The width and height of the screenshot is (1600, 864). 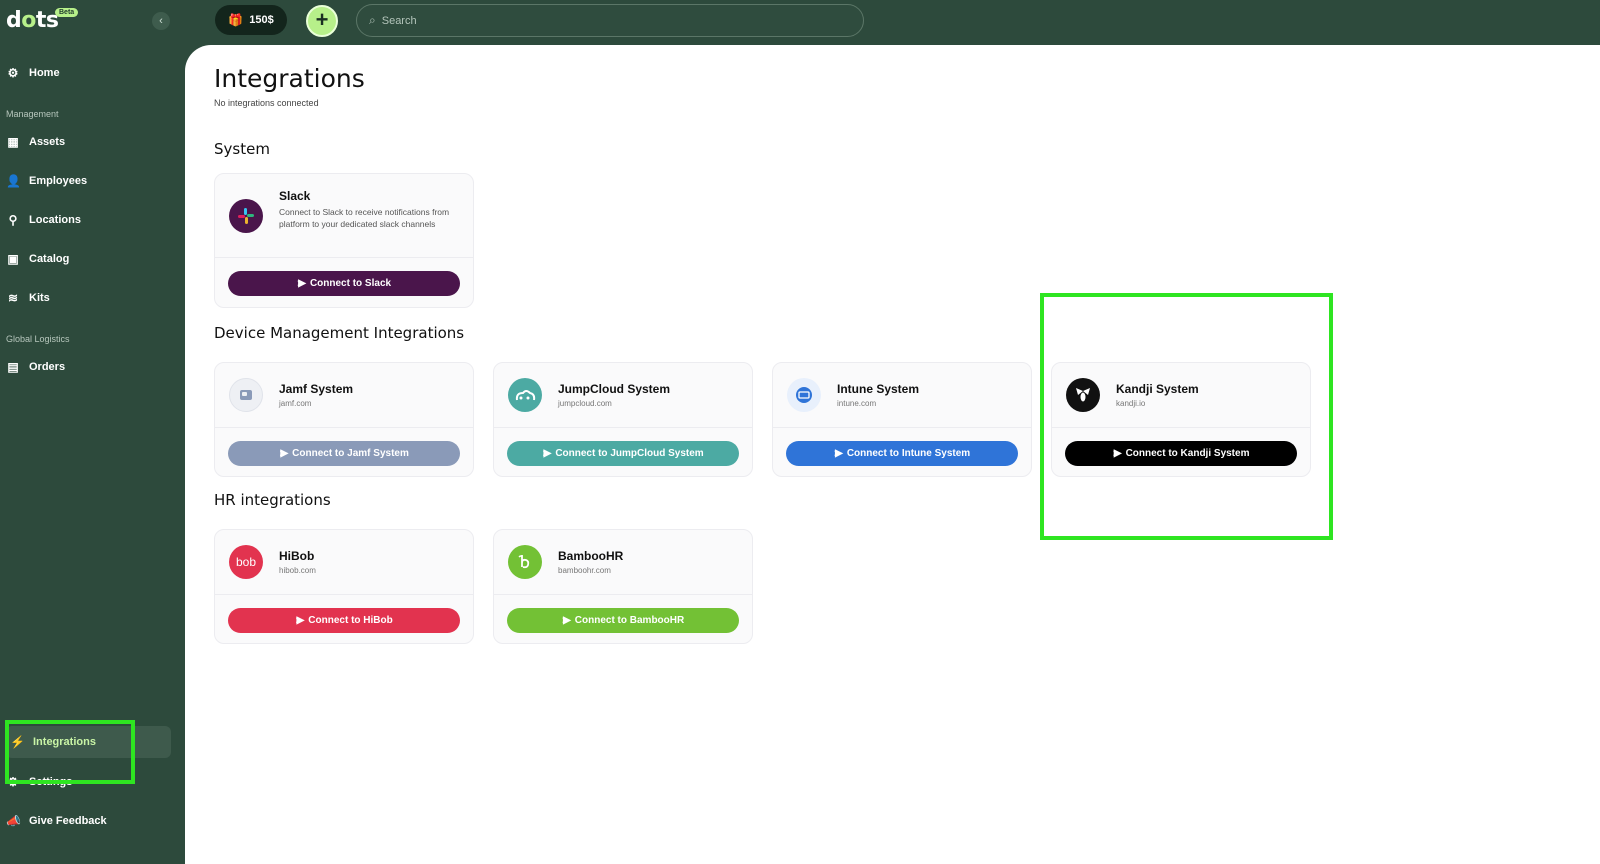 I want to click on sidebar-item-label: Assets, so click(x=47, y=142).